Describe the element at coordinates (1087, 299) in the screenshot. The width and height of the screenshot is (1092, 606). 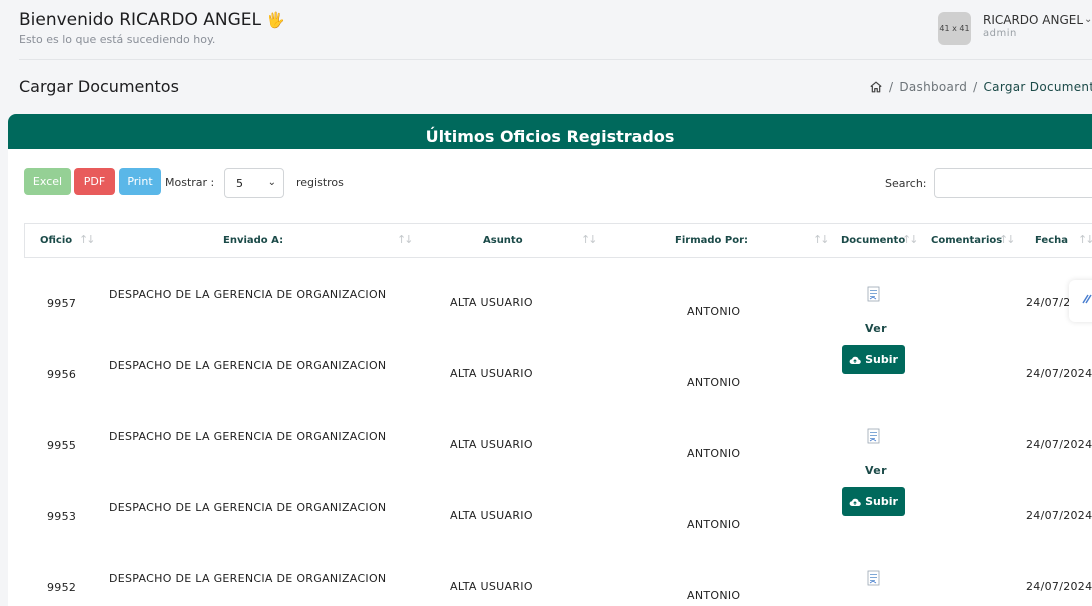
I see `settings-icon` at that location.